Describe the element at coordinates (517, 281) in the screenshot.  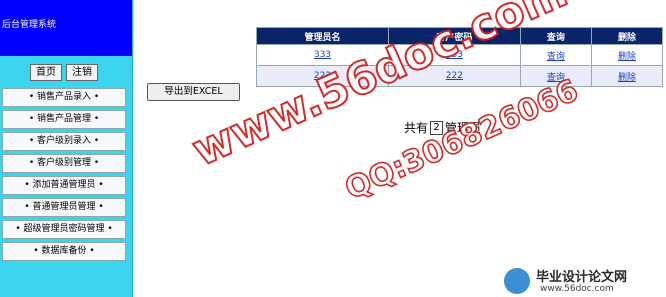
I see `logo-globe-icon` at that location.